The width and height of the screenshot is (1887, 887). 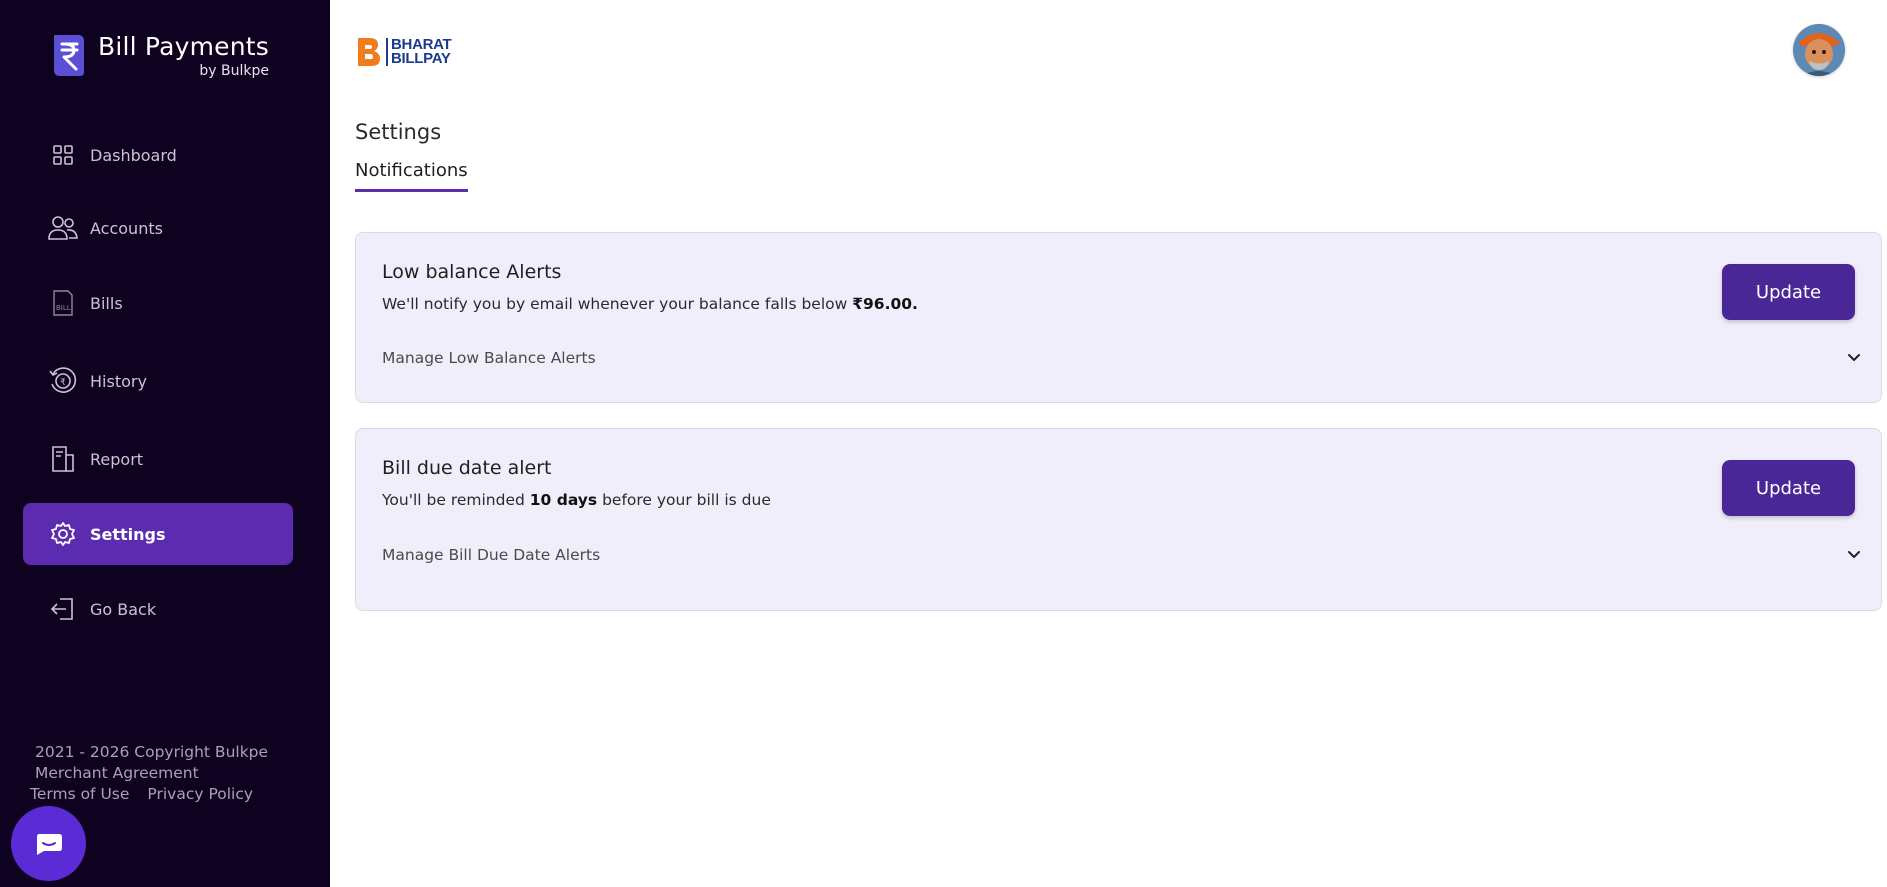 I want to click on report-icon, so click(x=63, y=459).